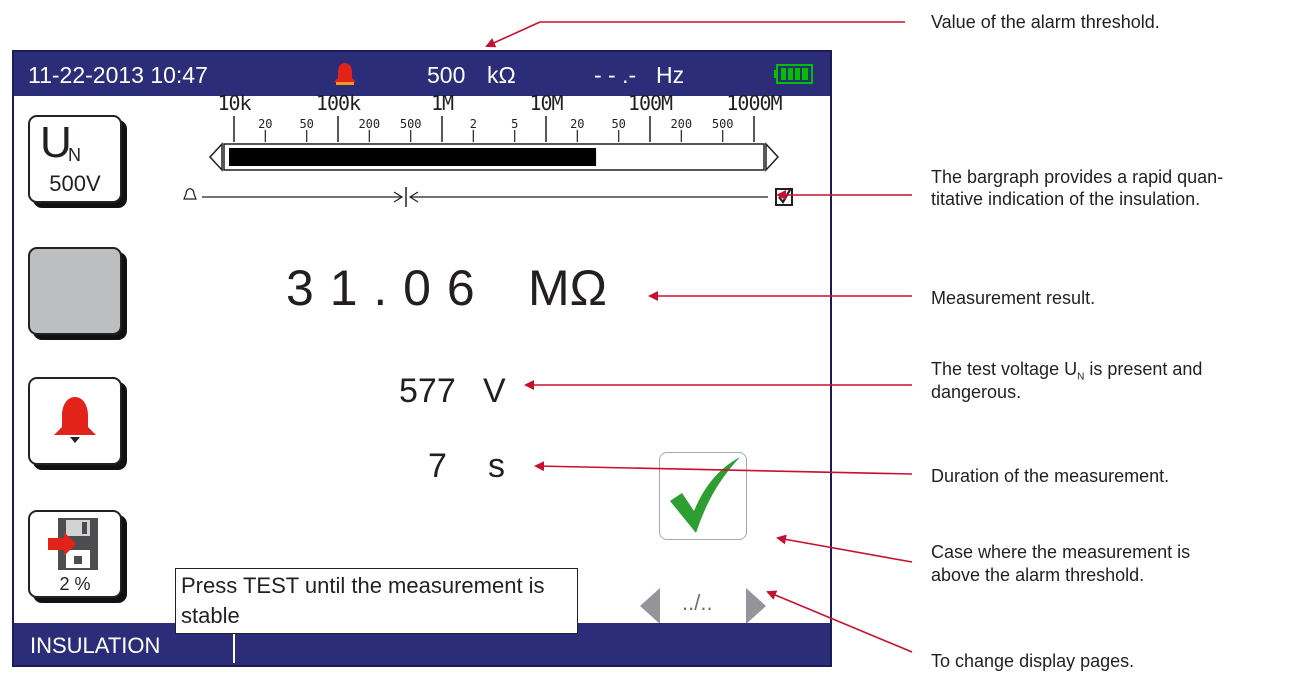  I want to click on annotation-measurement-result: Measurement result., so click(1013, 298).